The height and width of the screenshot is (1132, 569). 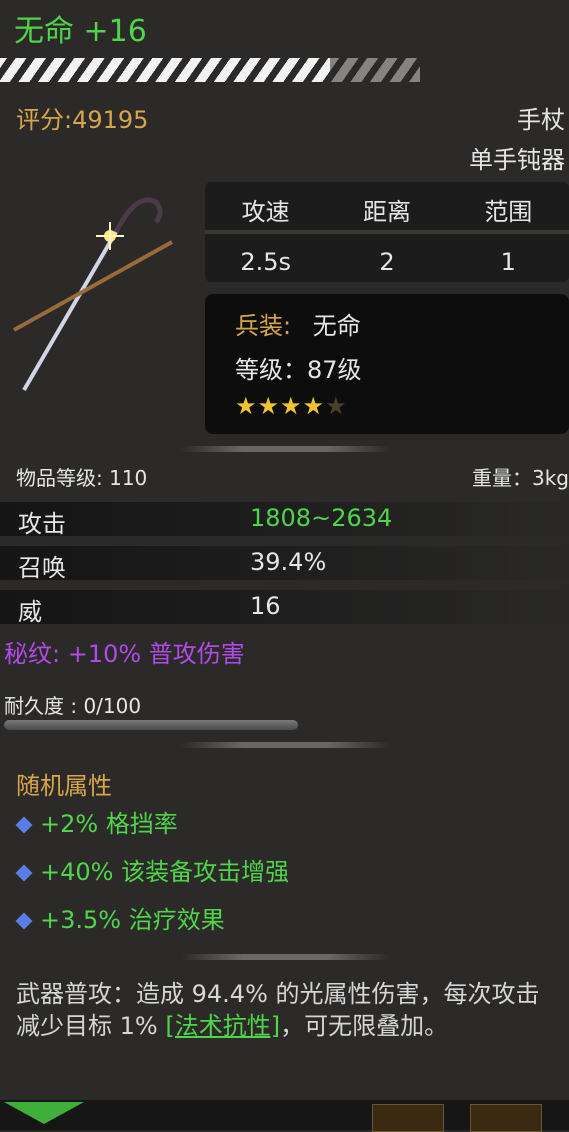 I want to click on item-type: 单手钝器, so click(x=517, y=160).